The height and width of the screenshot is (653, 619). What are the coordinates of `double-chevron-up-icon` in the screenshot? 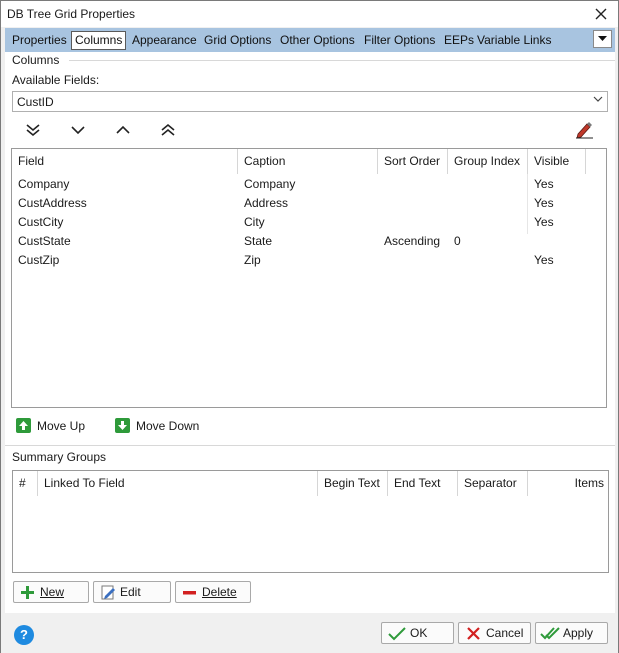 It's located at (168, 129).